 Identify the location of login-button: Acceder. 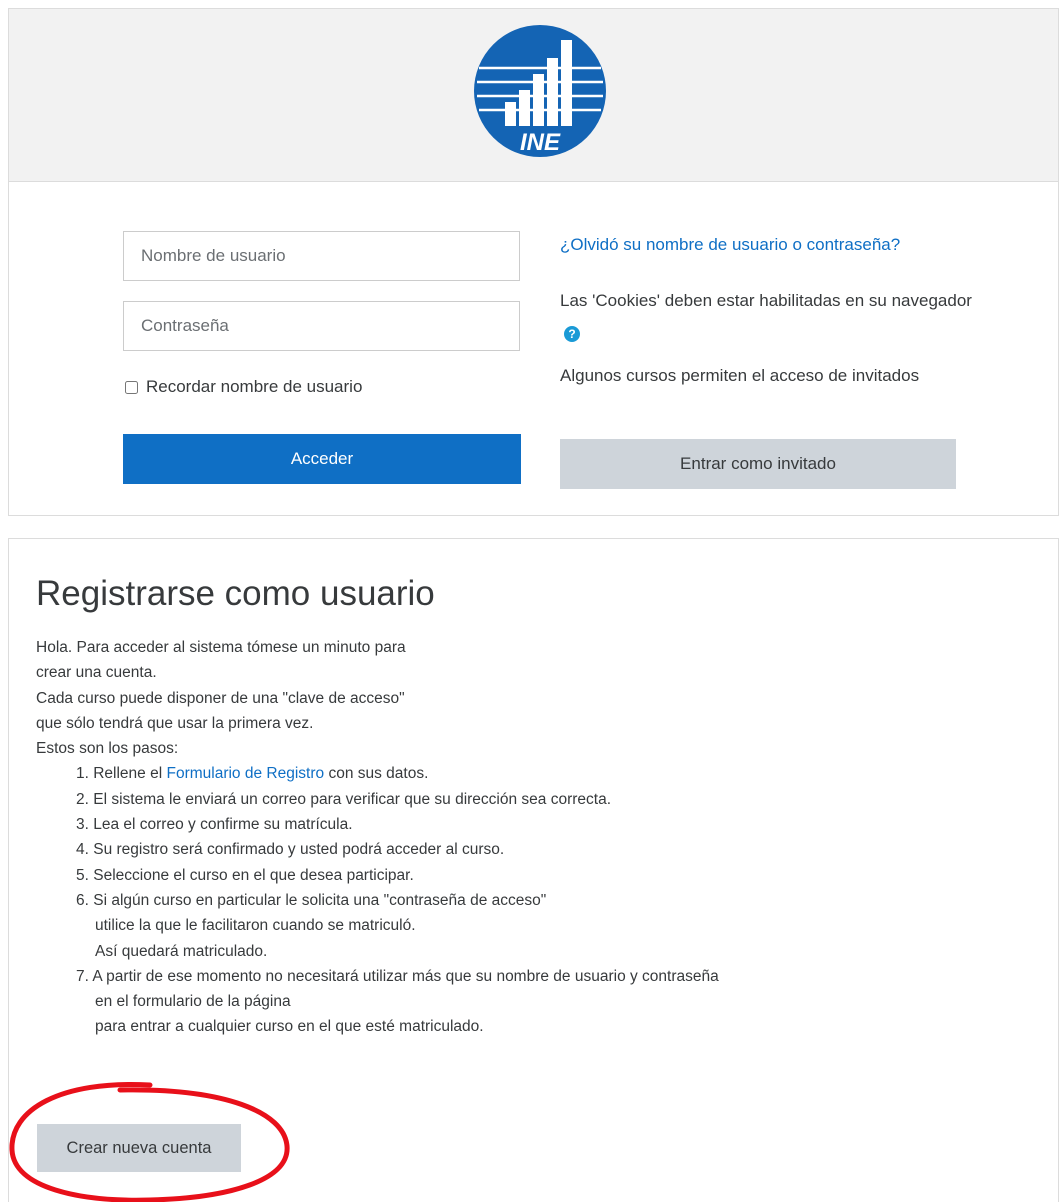
(322, 459).